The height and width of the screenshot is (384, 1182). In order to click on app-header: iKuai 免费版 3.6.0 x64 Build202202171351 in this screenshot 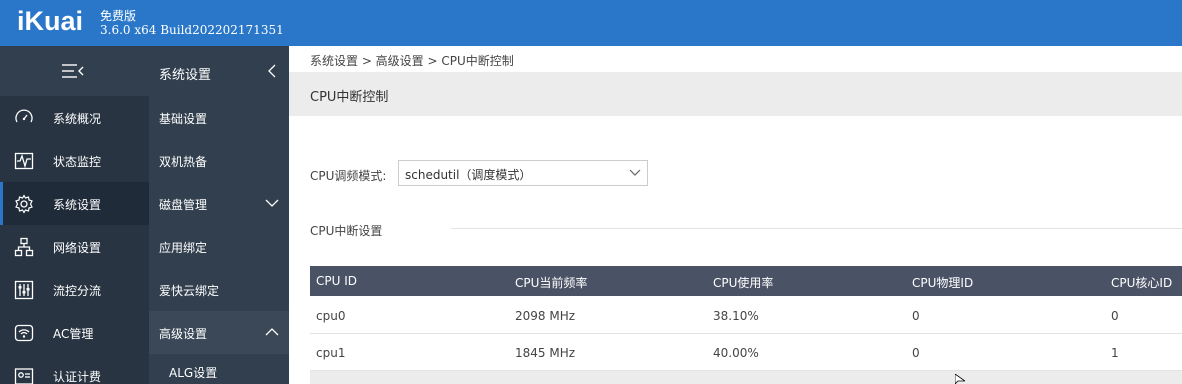, I will do `click(591, 23)`.